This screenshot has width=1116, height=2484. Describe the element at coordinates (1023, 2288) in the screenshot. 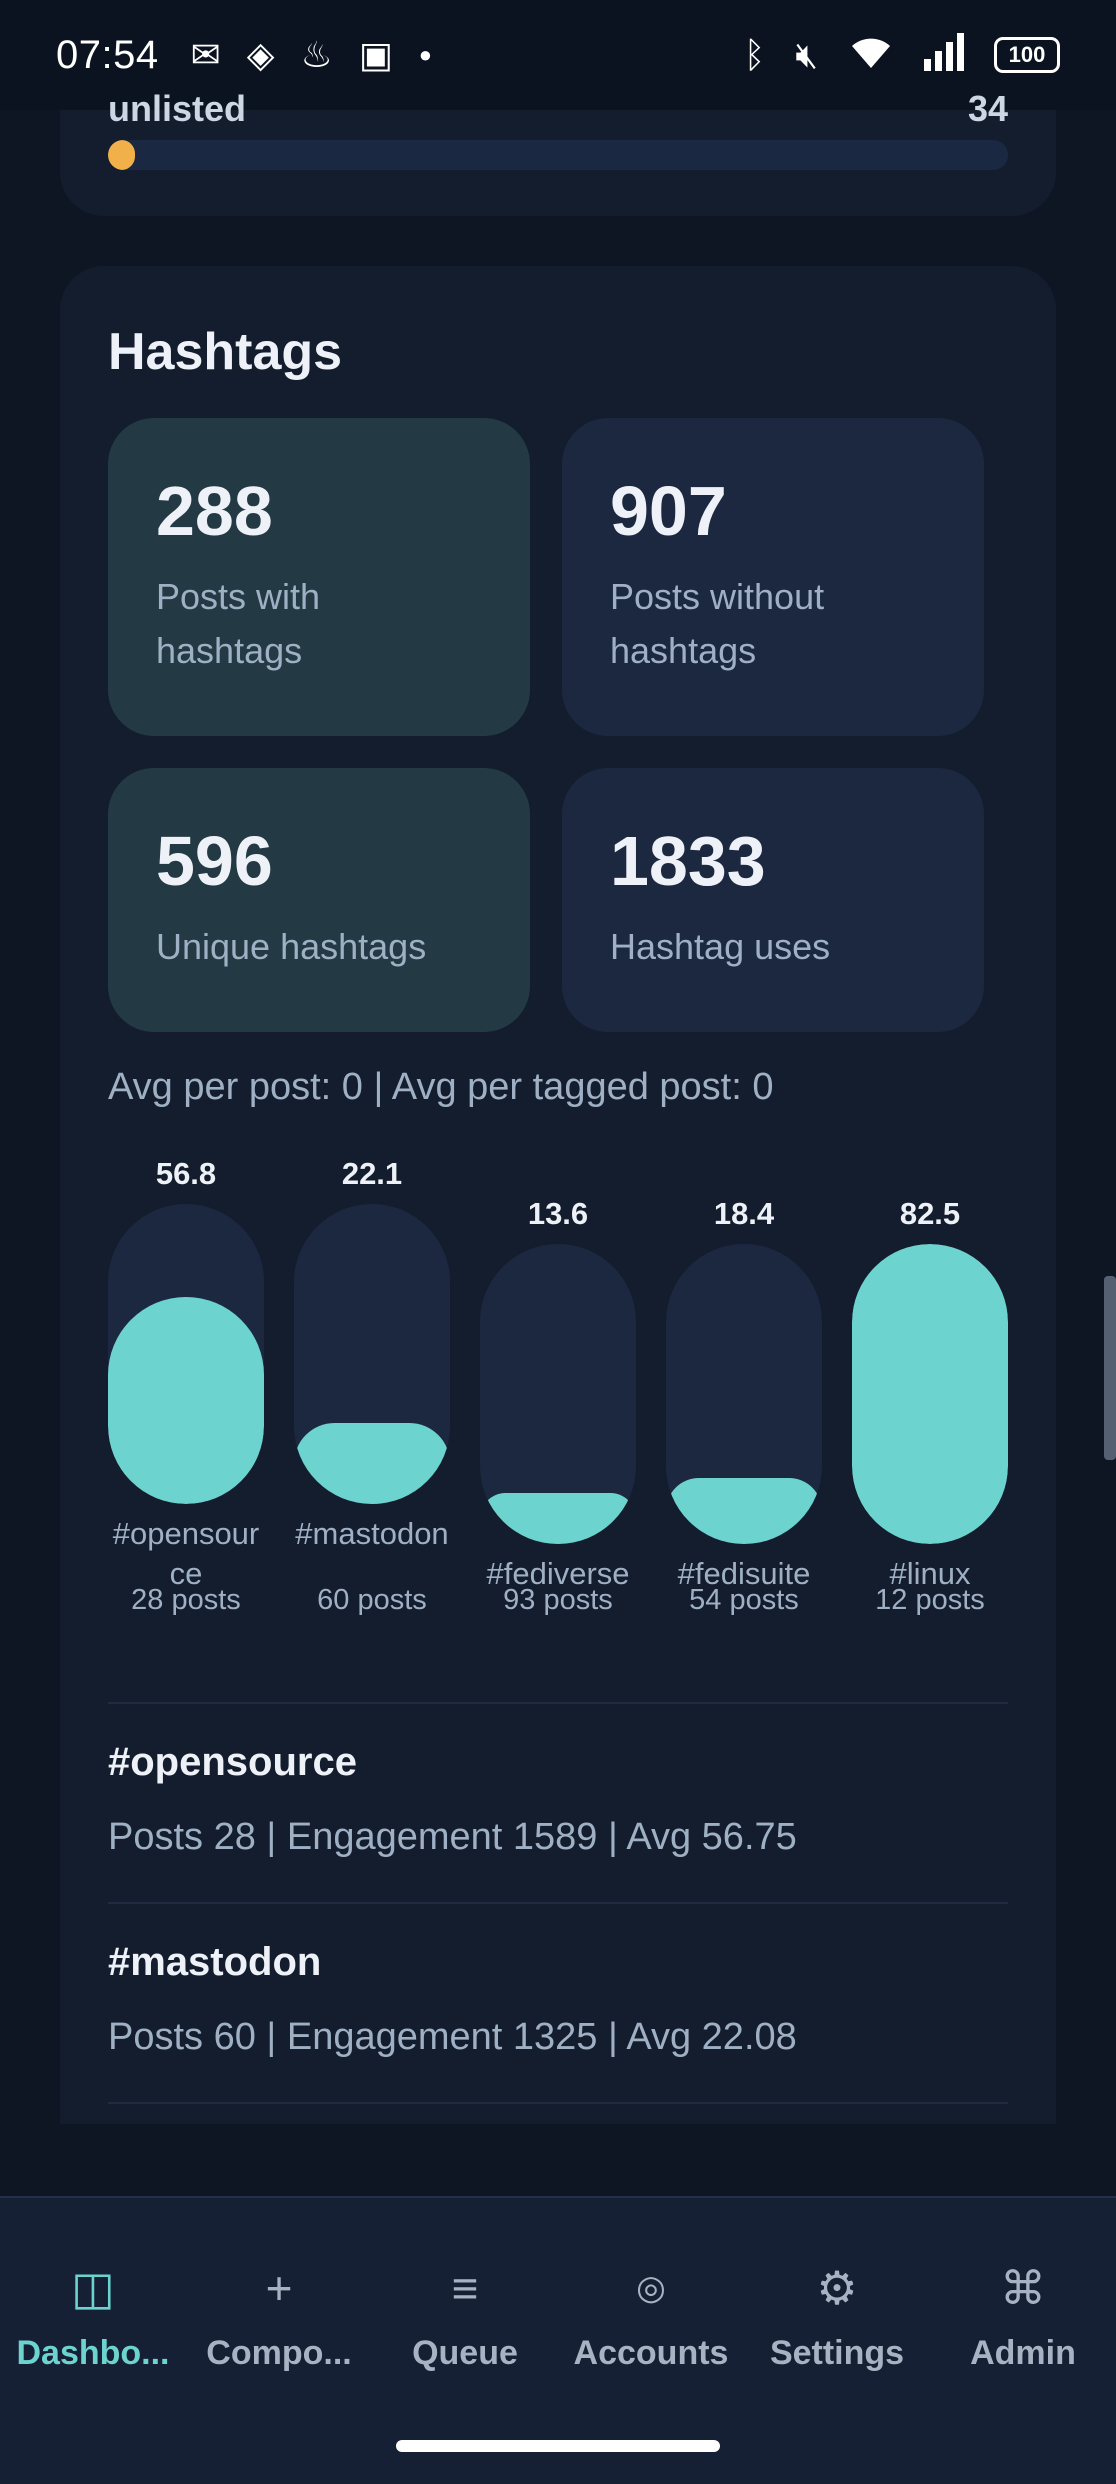

I see `command-icon: ⌘` at that location.